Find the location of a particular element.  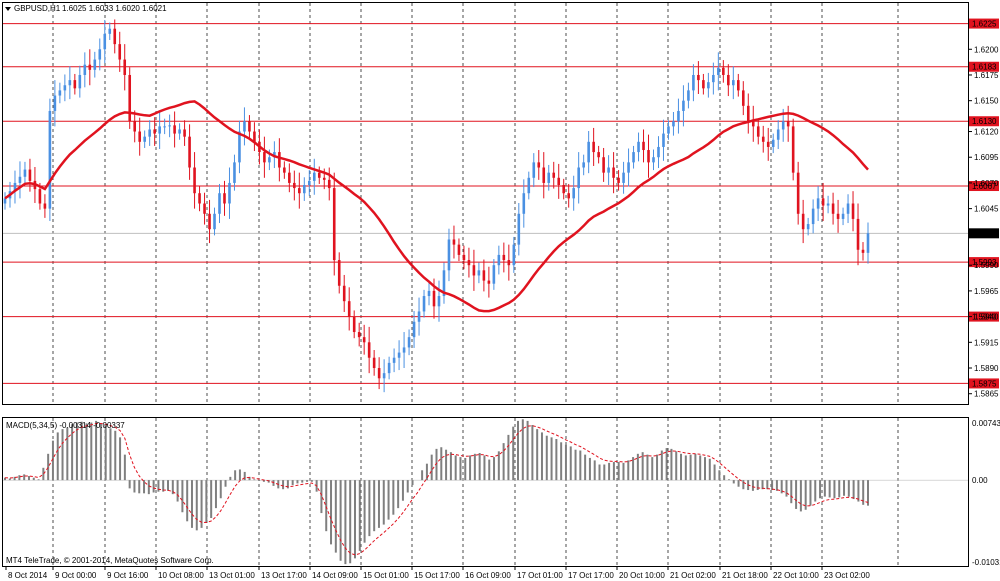

macd-ylabel-bottom: -0.01031 is located at coordinates (986, 562).